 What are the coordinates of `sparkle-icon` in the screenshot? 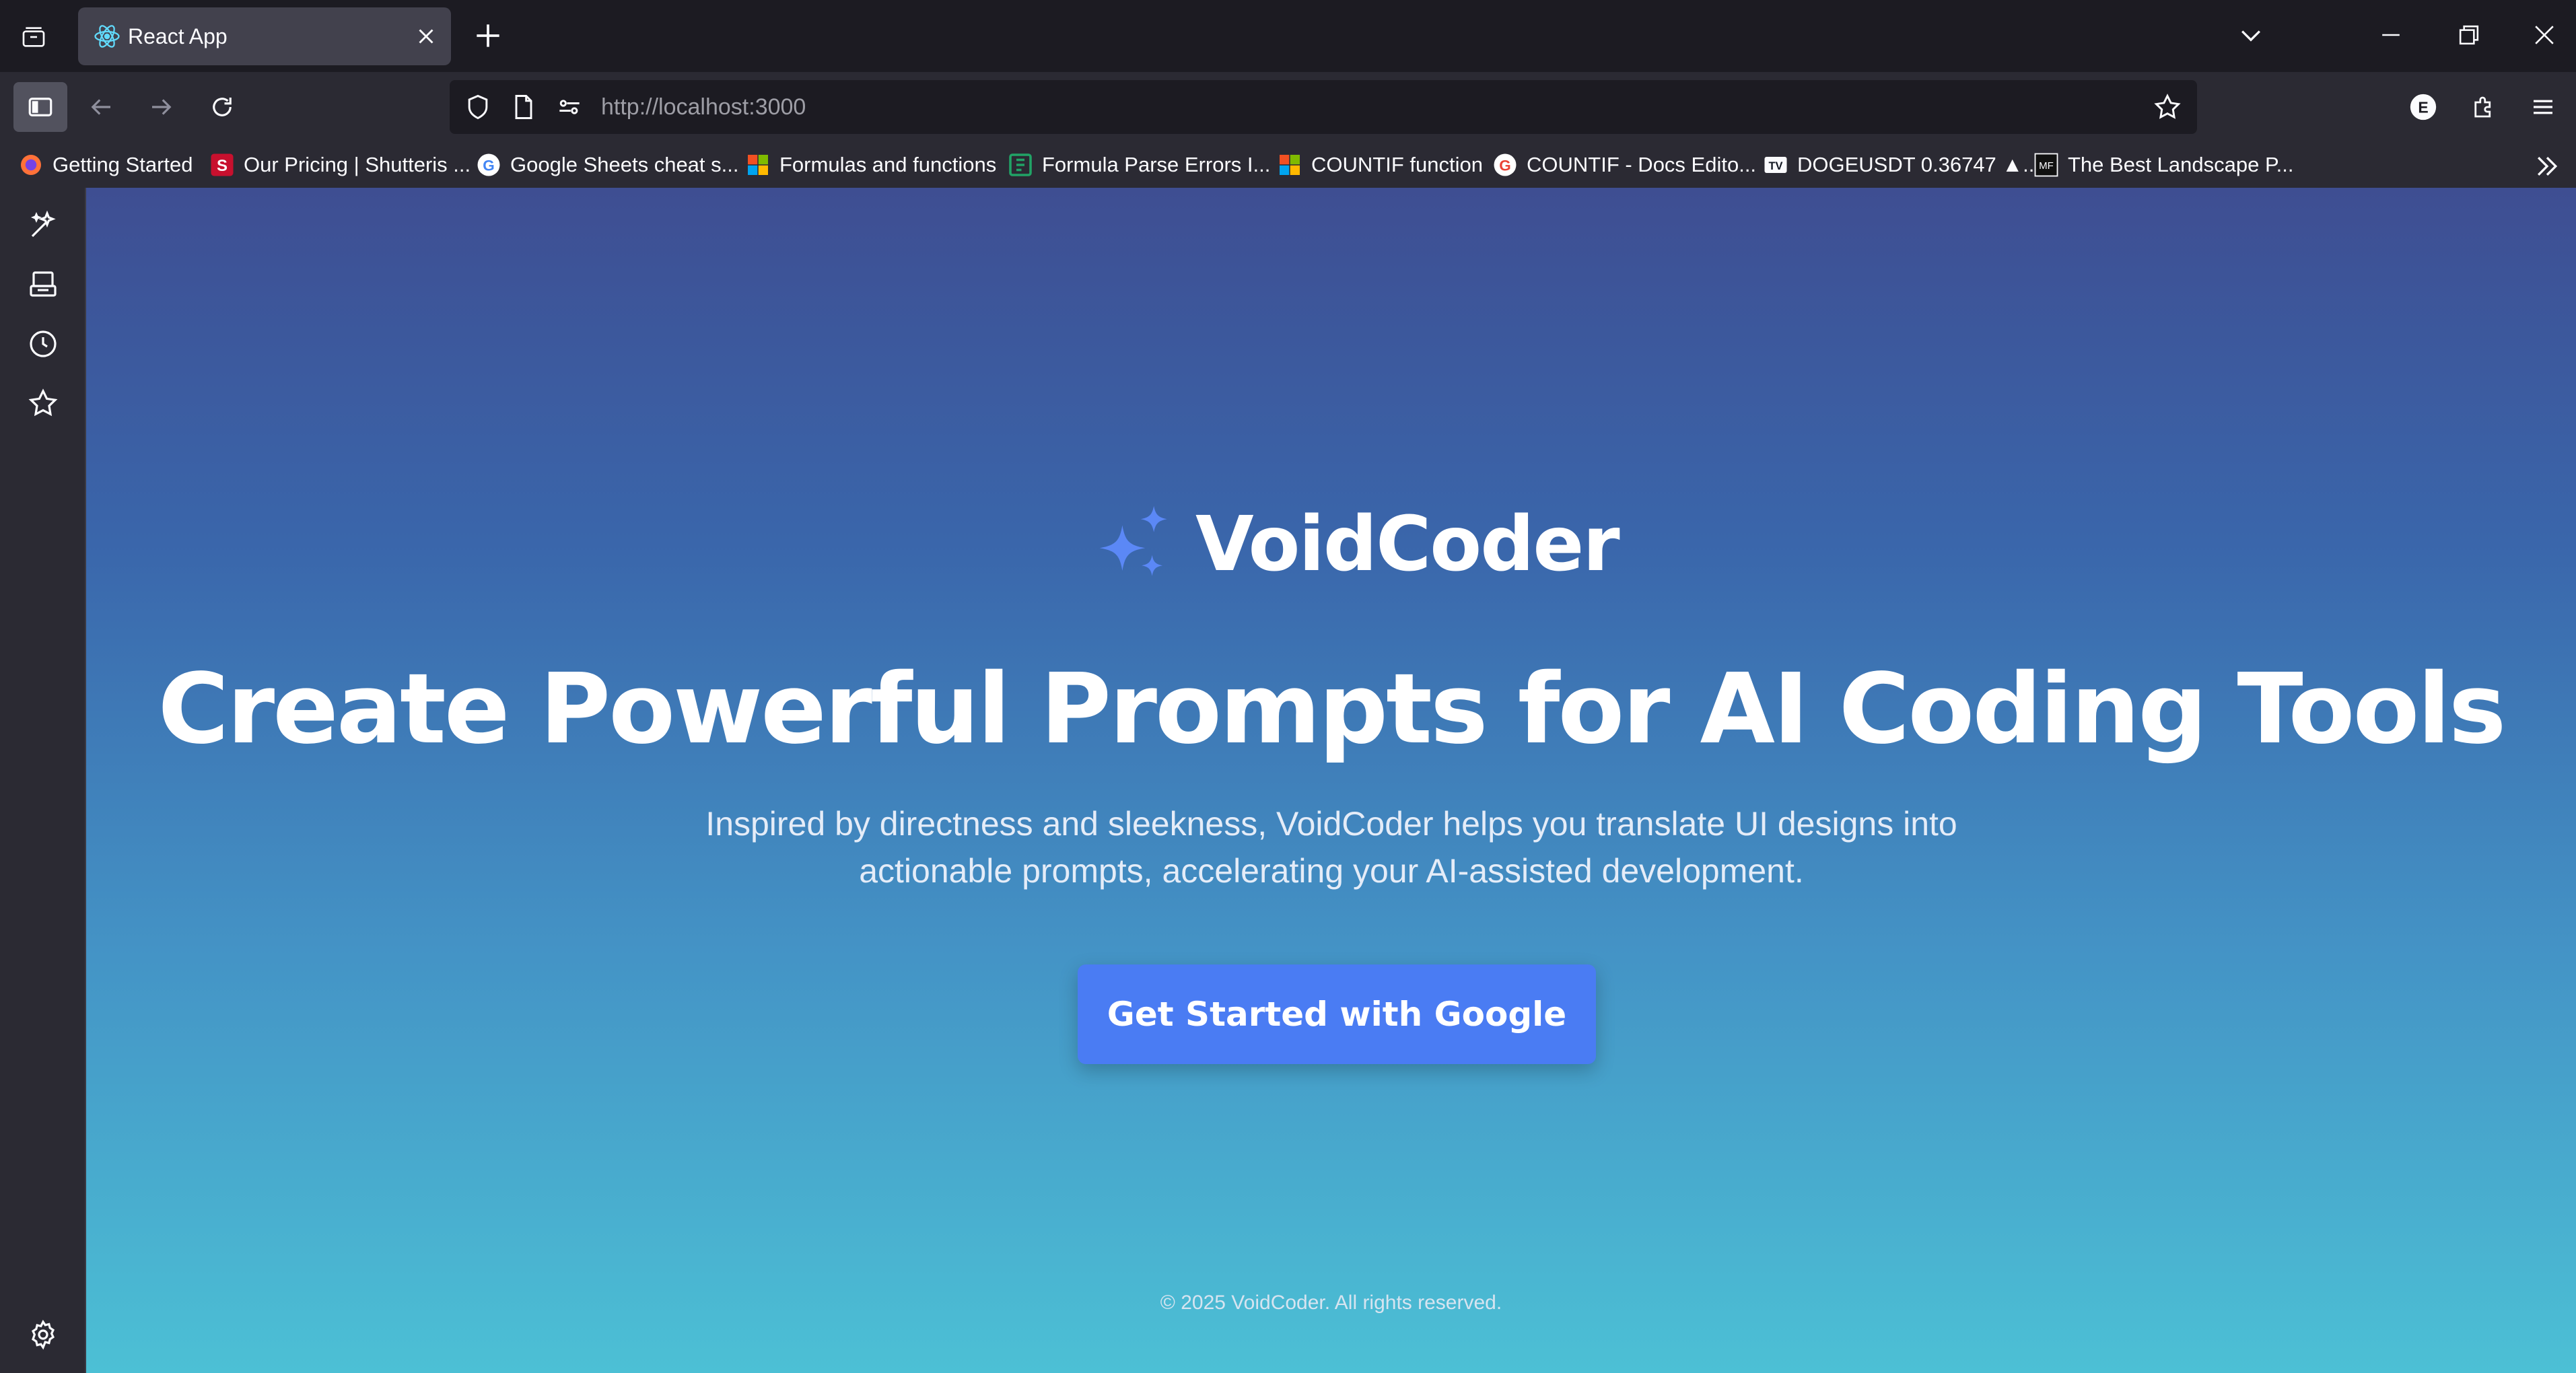 It's located at (1133, 540).